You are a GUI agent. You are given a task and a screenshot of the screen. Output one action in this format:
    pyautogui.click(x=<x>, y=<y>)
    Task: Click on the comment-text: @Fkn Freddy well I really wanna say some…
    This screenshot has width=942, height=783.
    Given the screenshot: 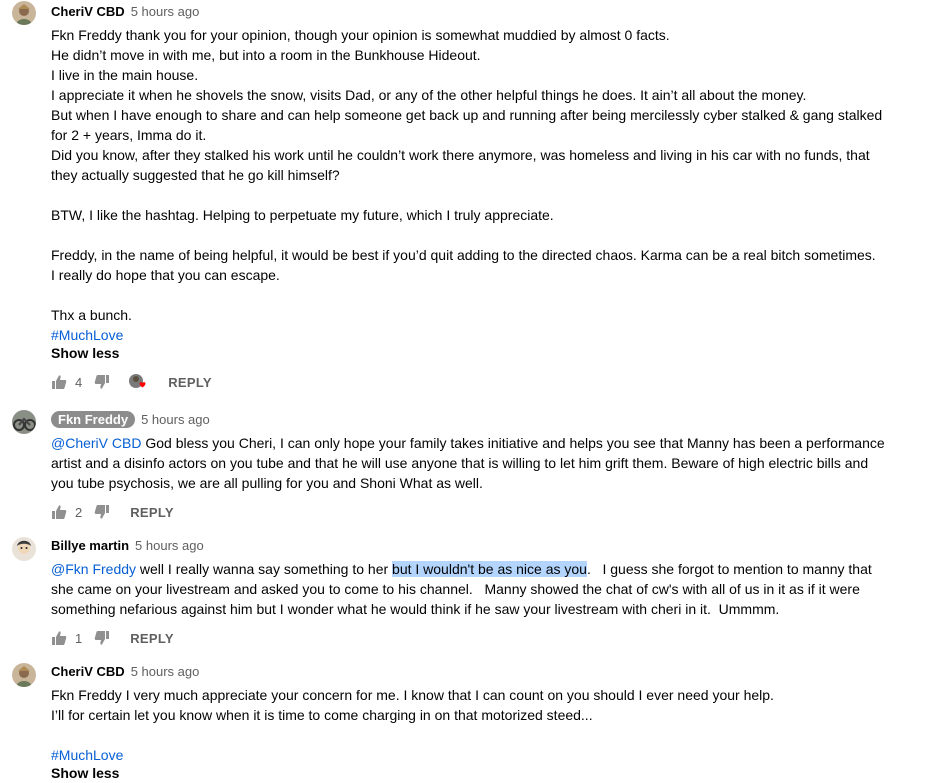 What is the action you would take?
    pyautogui.click(x=461, y=589)
    